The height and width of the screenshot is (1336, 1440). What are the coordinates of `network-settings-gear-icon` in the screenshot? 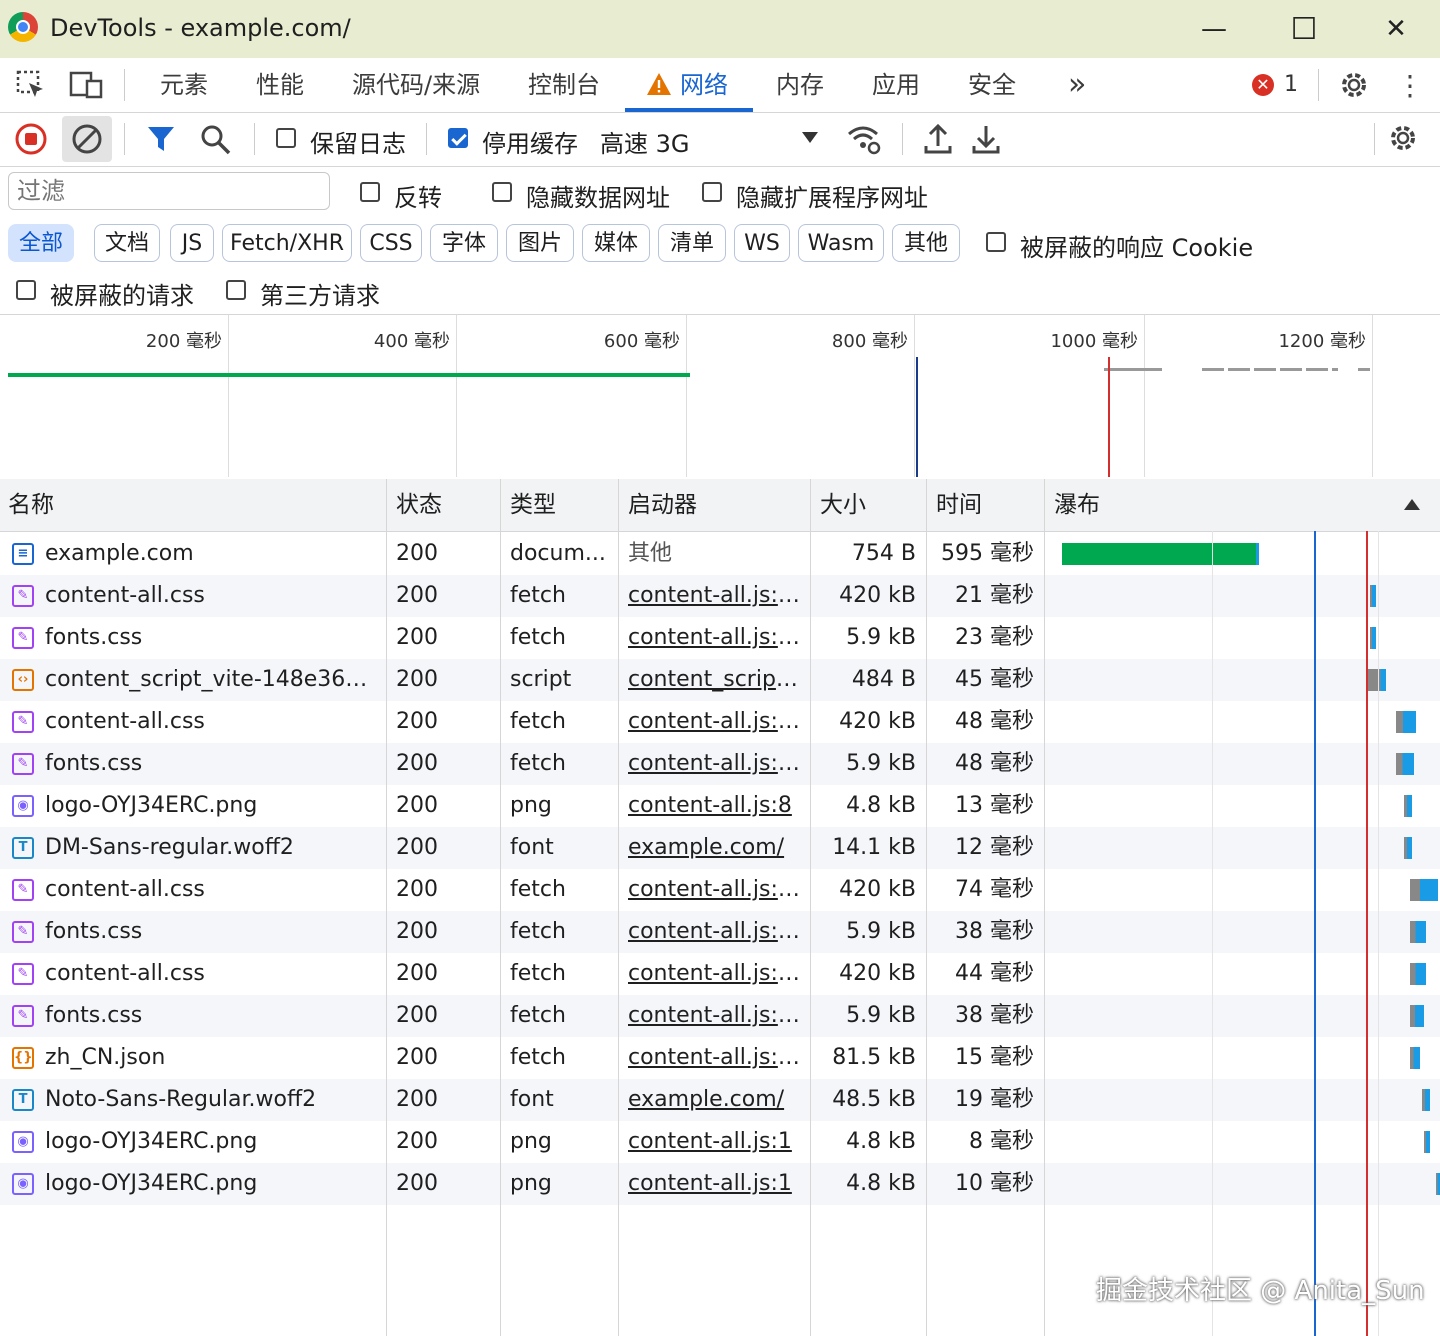 It's located at (1404, 139).